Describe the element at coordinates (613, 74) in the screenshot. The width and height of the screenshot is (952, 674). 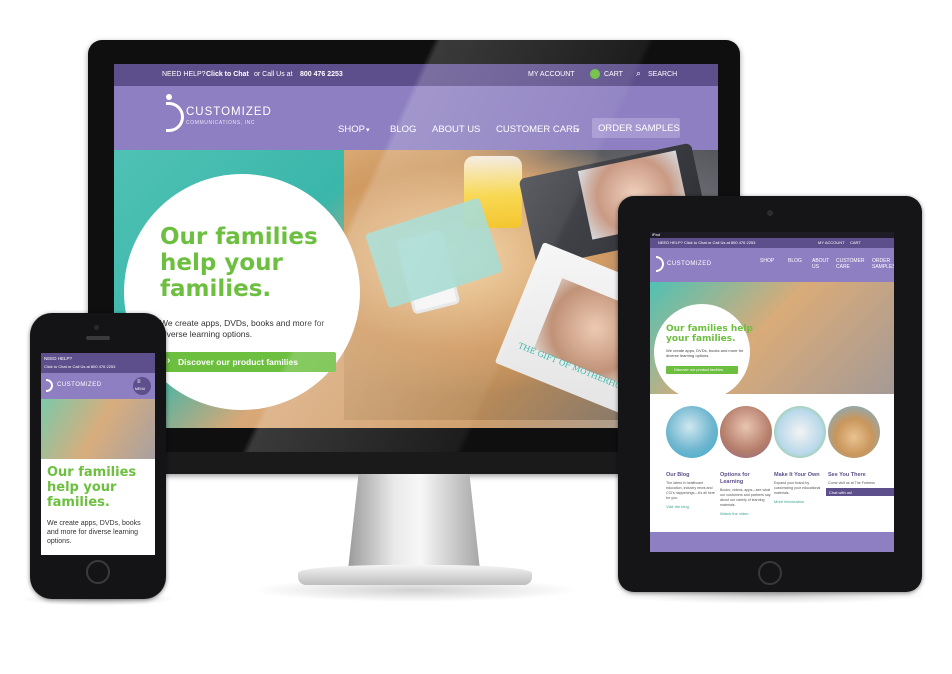
I see `cart-link: CART` at that location.